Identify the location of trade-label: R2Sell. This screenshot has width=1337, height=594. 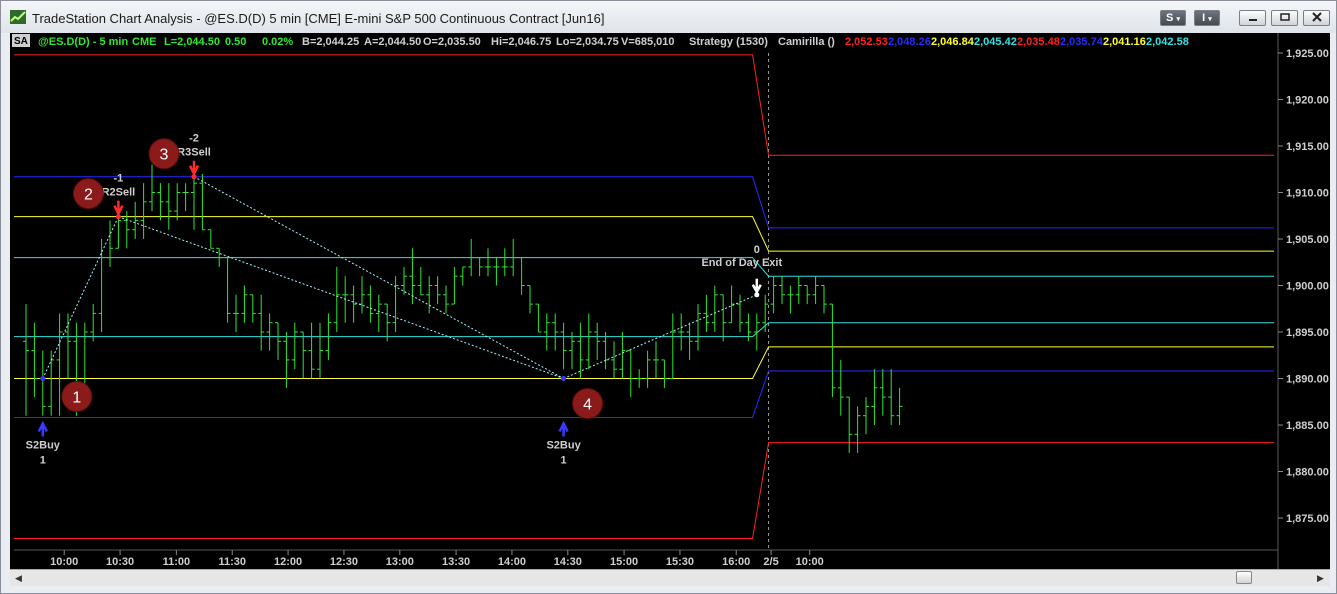
(119, 193).